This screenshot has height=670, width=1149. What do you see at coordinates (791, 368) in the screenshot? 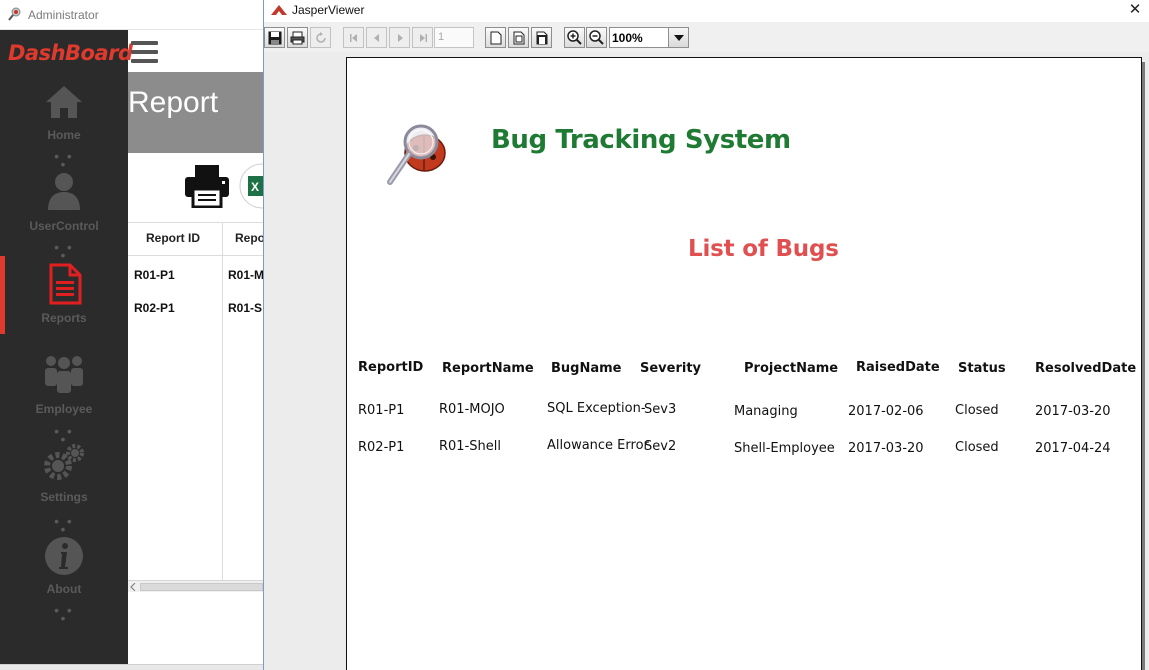
I see `column-header-projectname: ProjectName` at bounding box center [791, 368].